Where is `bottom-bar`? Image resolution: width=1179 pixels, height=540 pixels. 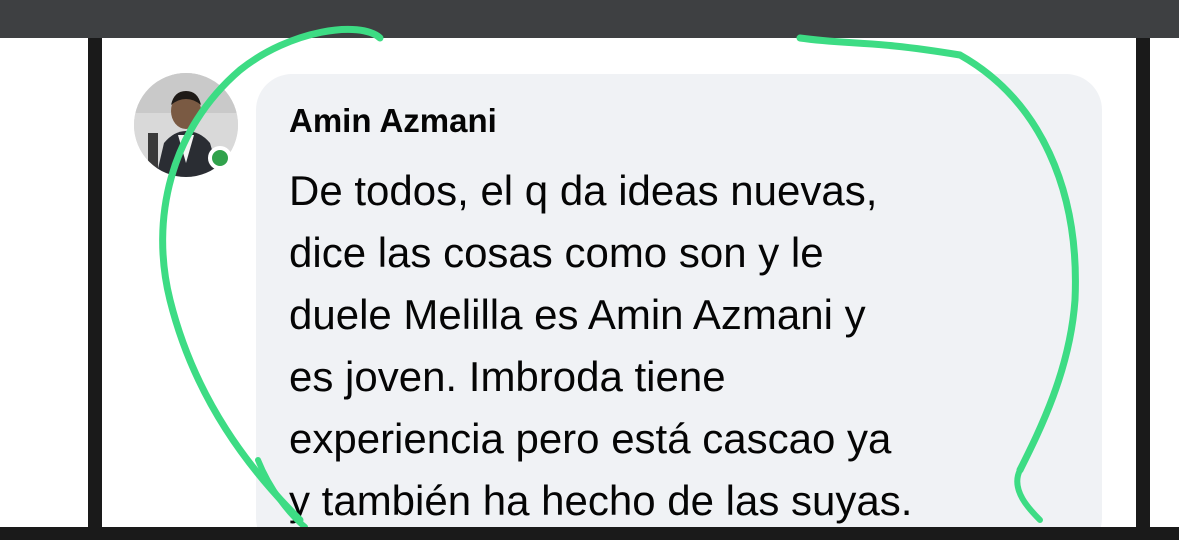
bottom-bar is located at coordinates (589, 533).